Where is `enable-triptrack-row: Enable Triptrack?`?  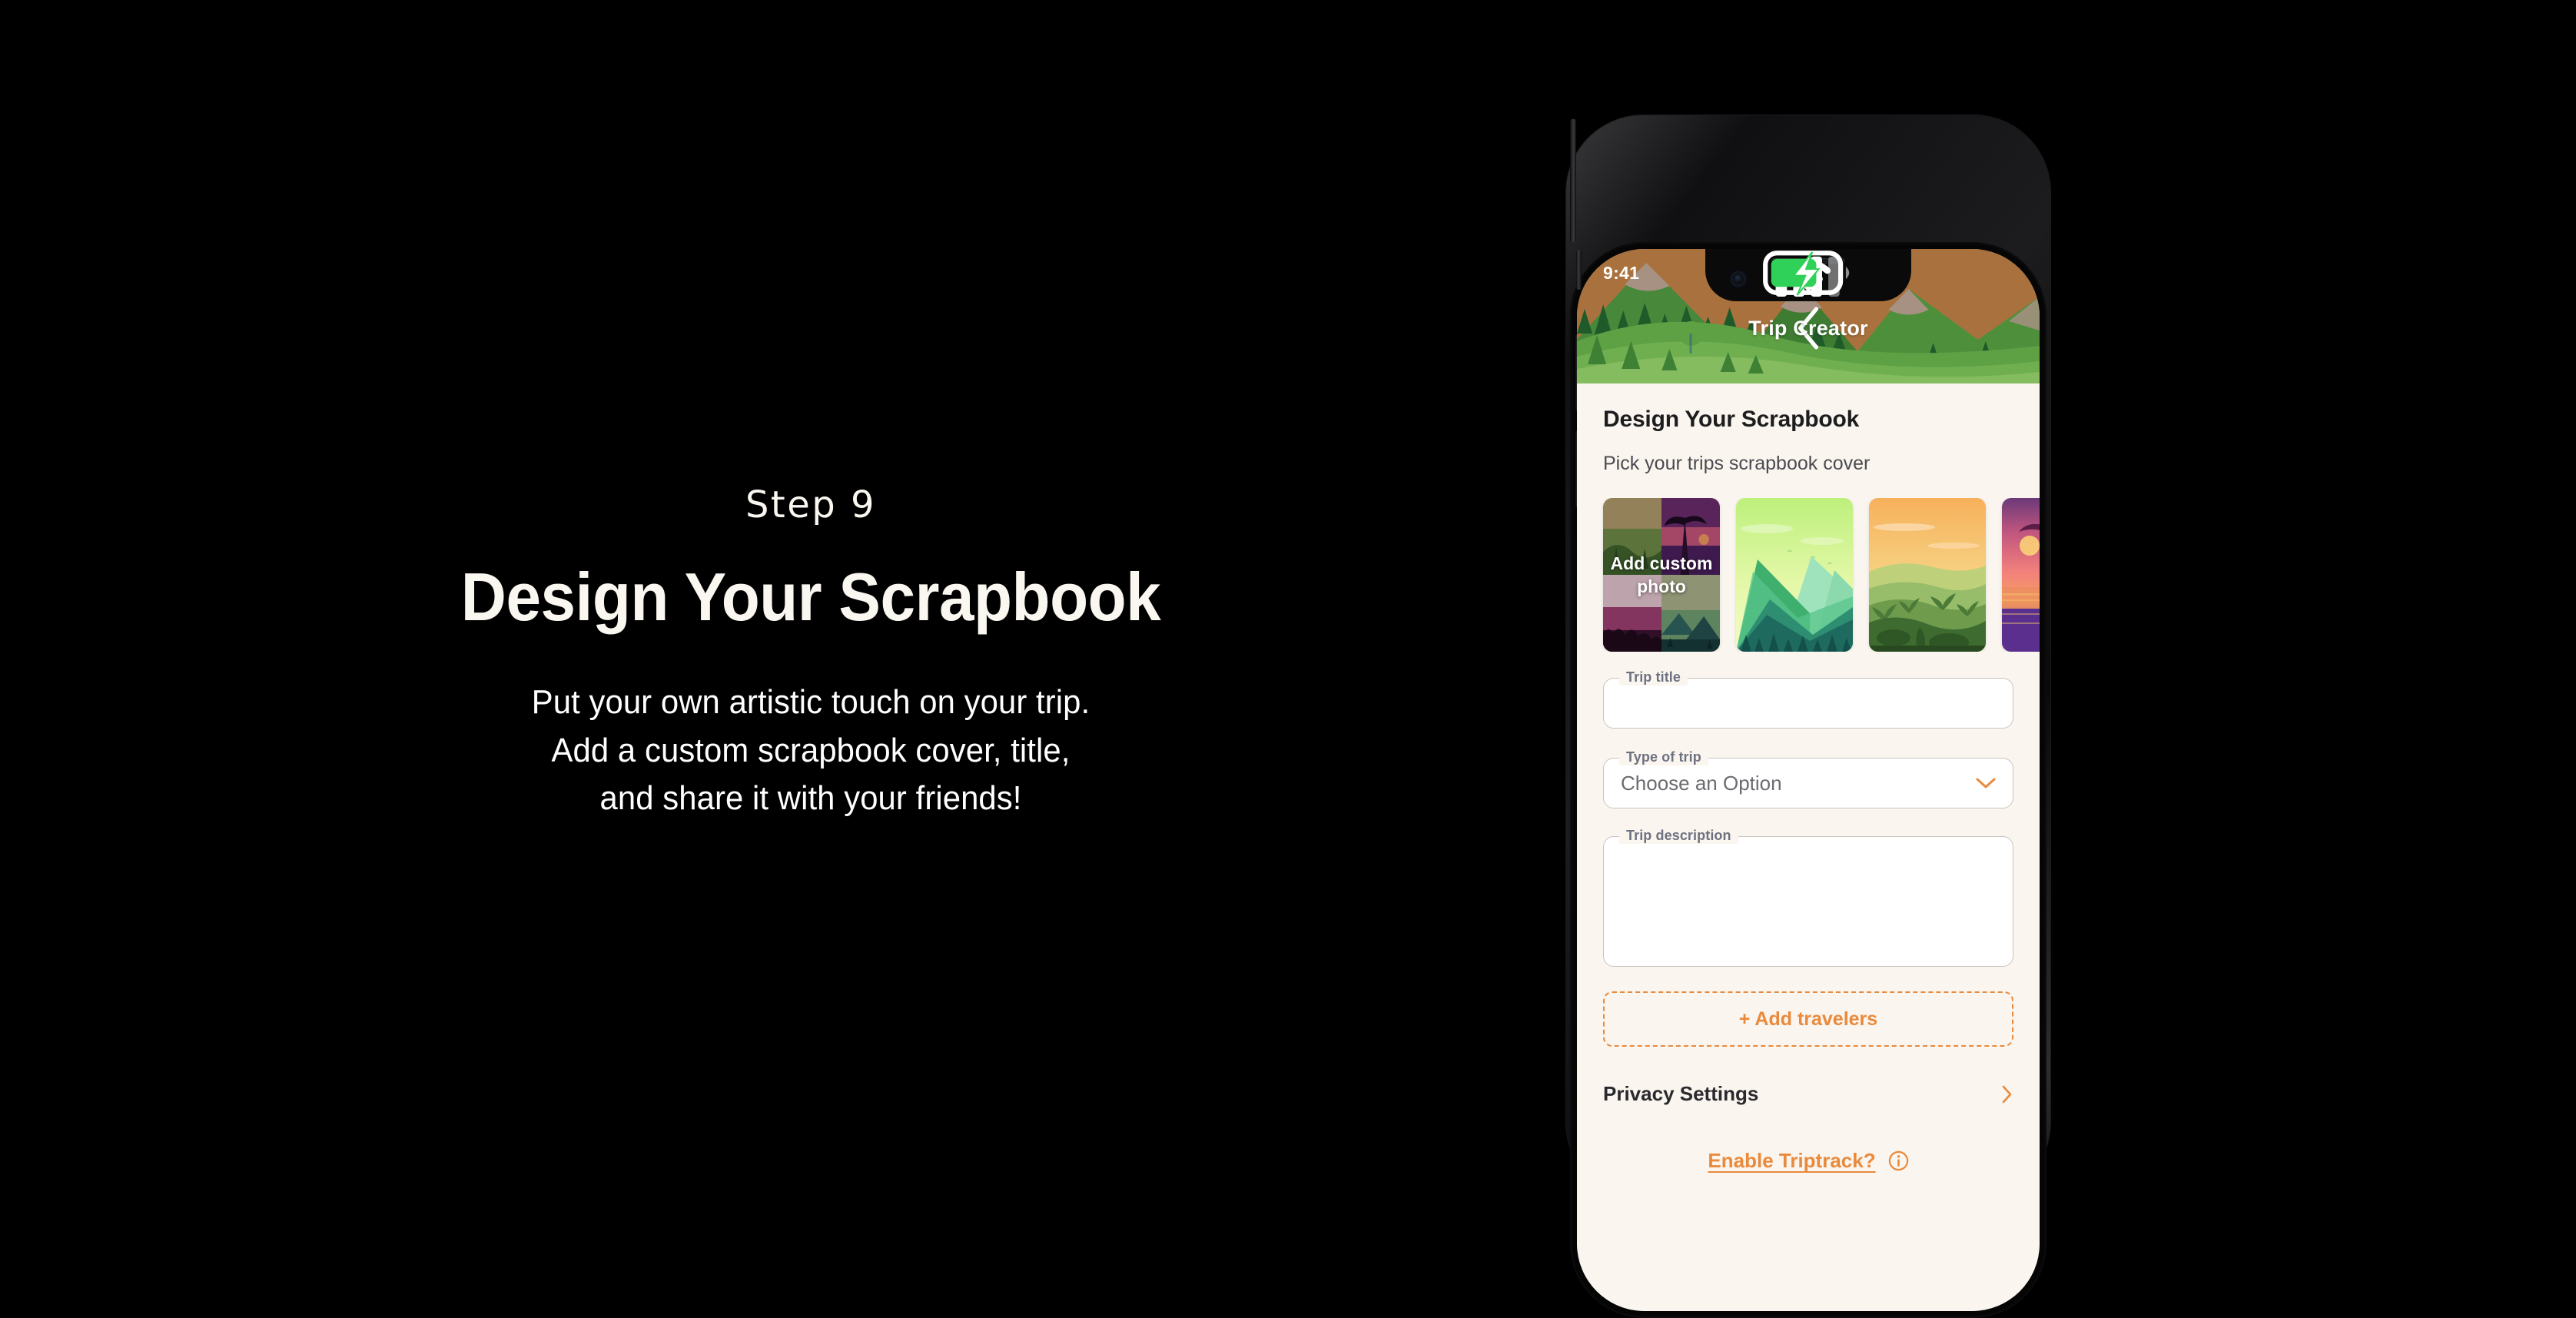 enable-triptrack-row: Enable Triptrack? is located at coordinates (1808, 1161).